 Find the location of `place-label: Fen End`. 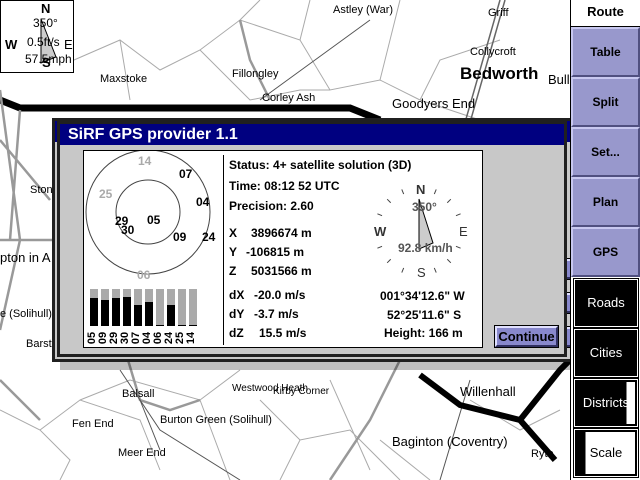

place-label: Fen End is located at coordinates (93, 424).